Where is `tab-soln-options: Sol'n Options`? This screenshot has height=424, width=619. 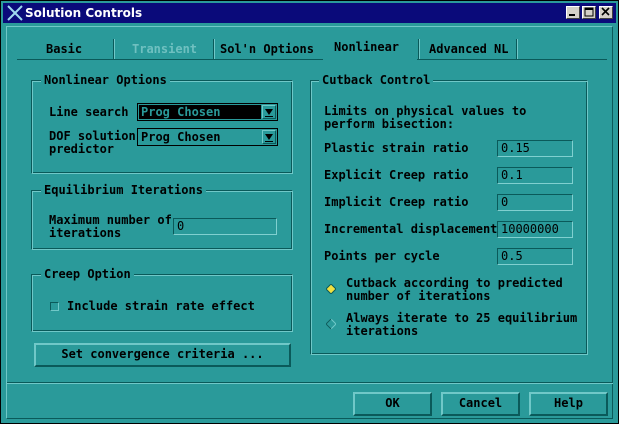 tab-soln-options: Sol'n Options is located at coordinates (267, 49).